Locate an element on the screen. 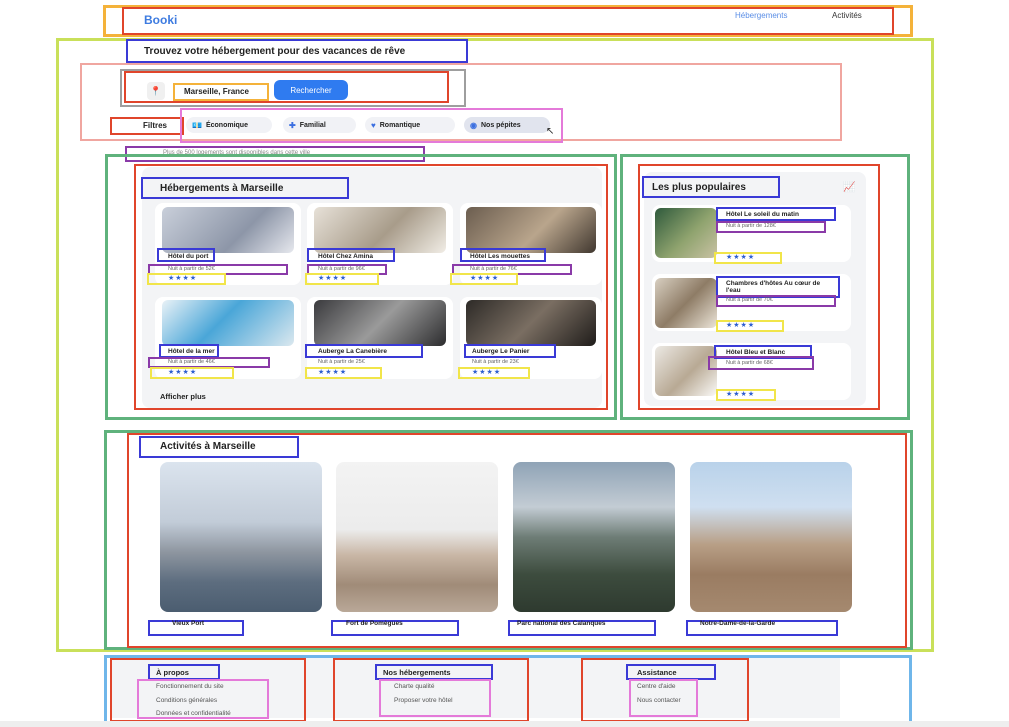  hotel-name-3: Hôtel Les mouettes is located at coordinates (500, 256).